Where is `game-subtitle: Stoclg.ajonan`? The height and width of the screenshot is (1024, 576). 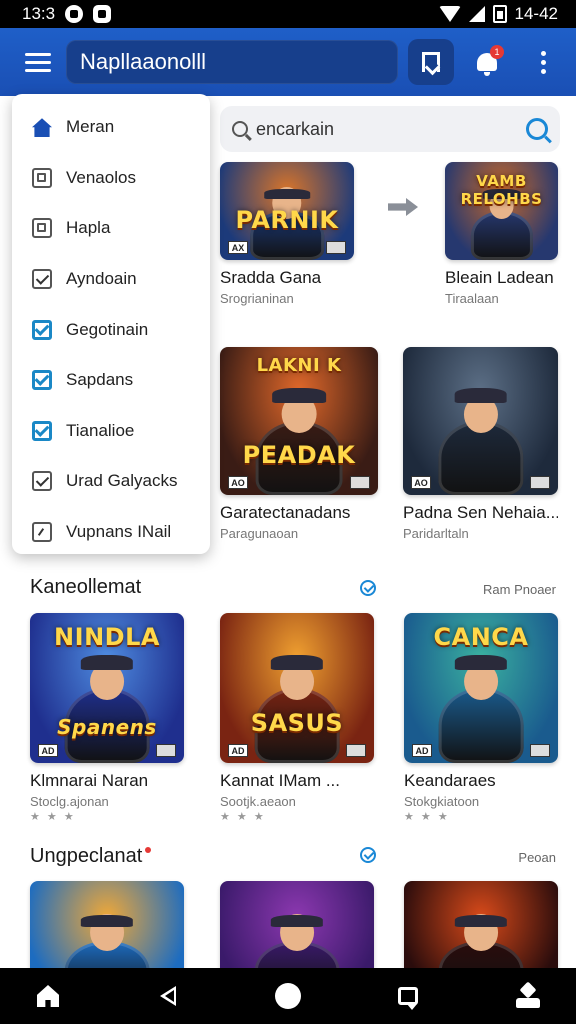
game-subtitle: Stoclg.ajonan is located at coordinates (69, 801).